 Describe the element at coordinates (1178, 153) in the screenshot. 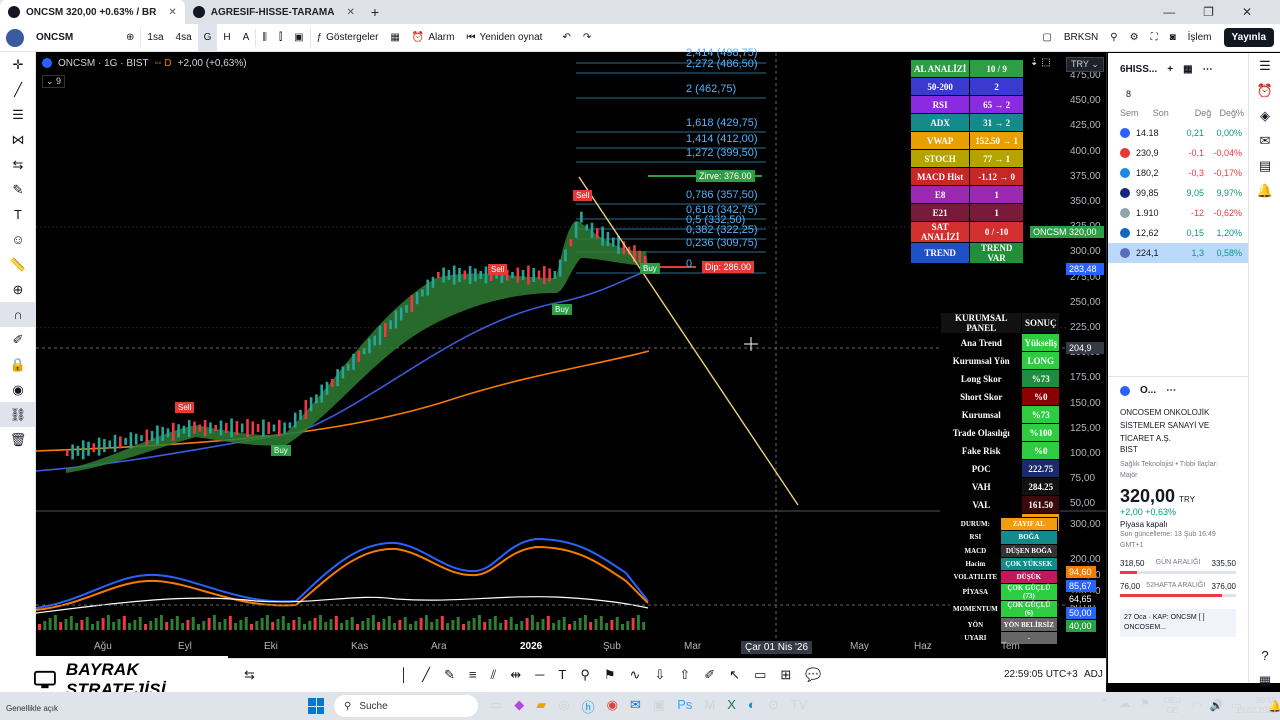

I see `watchlist-row: 230,9 -0,1 -0,04%` at that location.